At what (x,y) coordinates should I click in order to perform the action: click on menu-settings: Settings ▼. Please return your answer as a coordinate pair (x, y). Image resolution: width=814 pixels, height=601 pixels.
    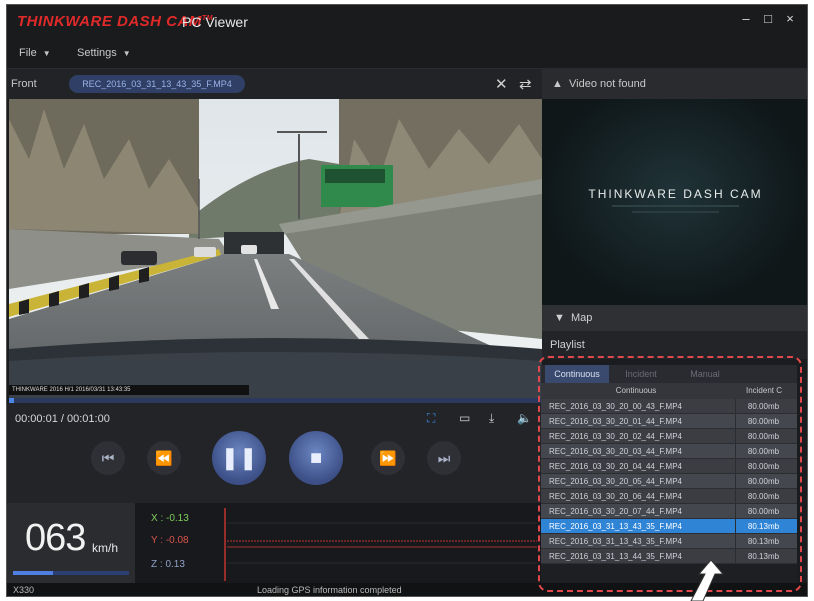
    Looking at the image, I should click on (104, 53).